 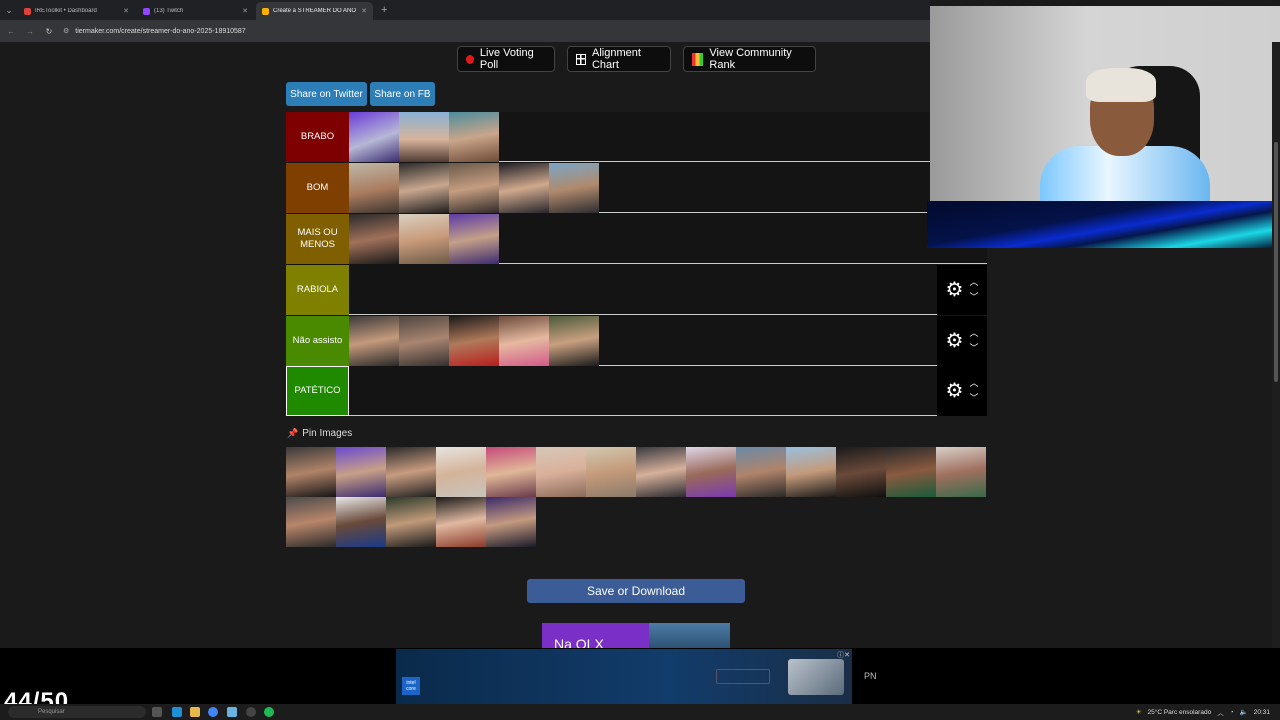 I want to click on tab-tiermaker: Create a STREAMER DO ANO 2 ✕, so click(x=314, y=11).